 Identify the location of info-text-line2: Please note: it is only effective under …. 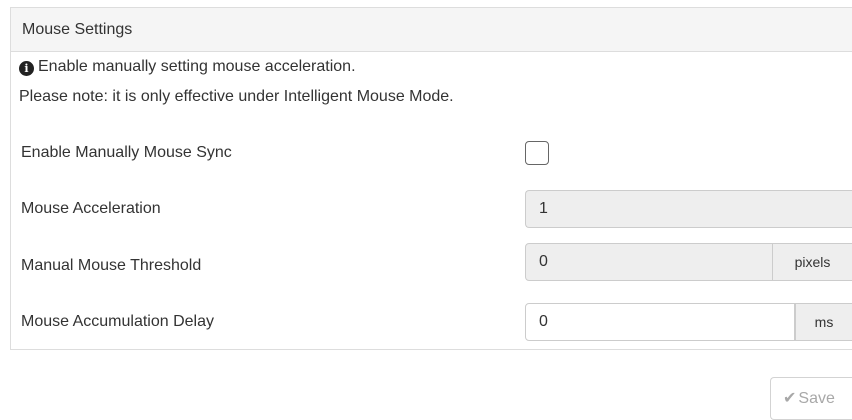
(236, 96).